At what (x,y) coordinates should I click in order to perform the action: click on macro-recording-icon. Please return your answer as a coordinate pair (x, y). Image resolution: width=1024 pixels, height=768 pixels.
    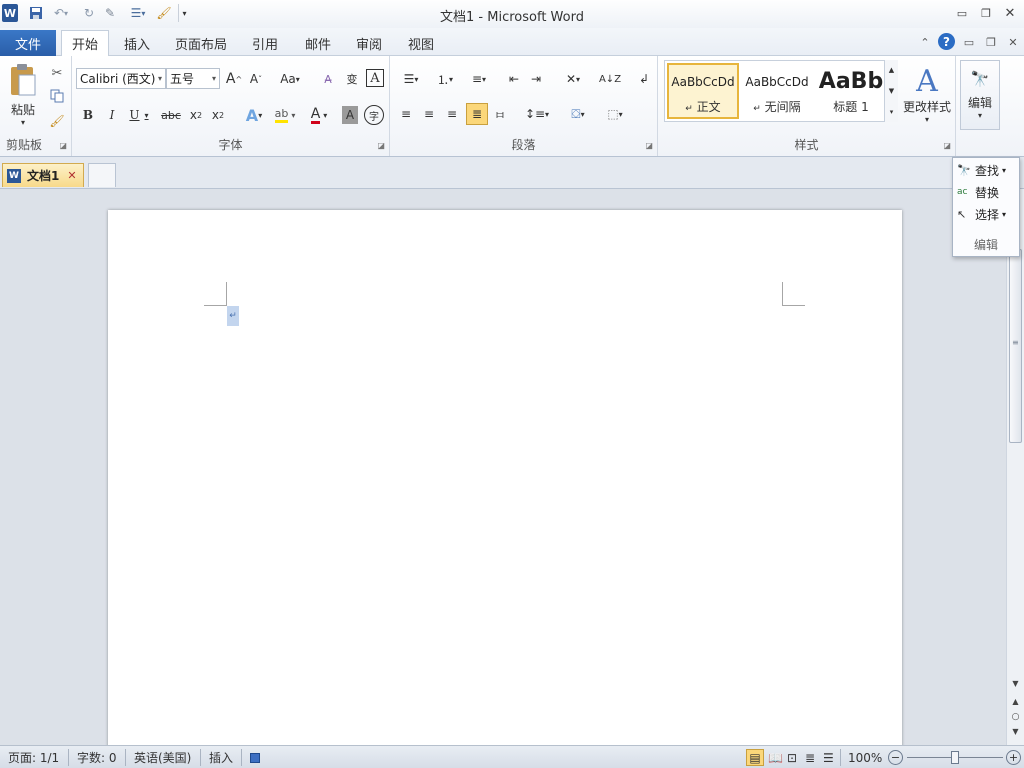
    Looking at the image, I should click on (255, 757).